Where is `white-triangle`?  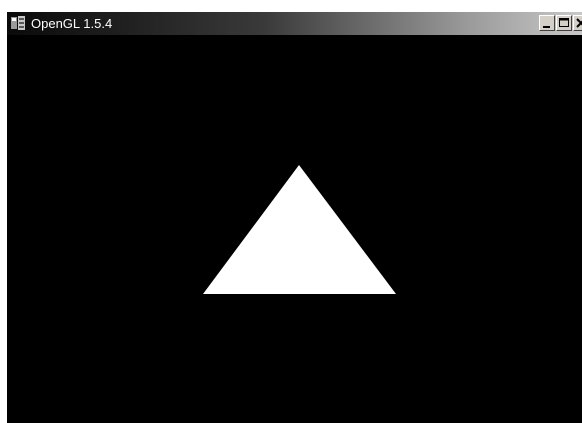 white-triangle is located at coordinates (299, 229).